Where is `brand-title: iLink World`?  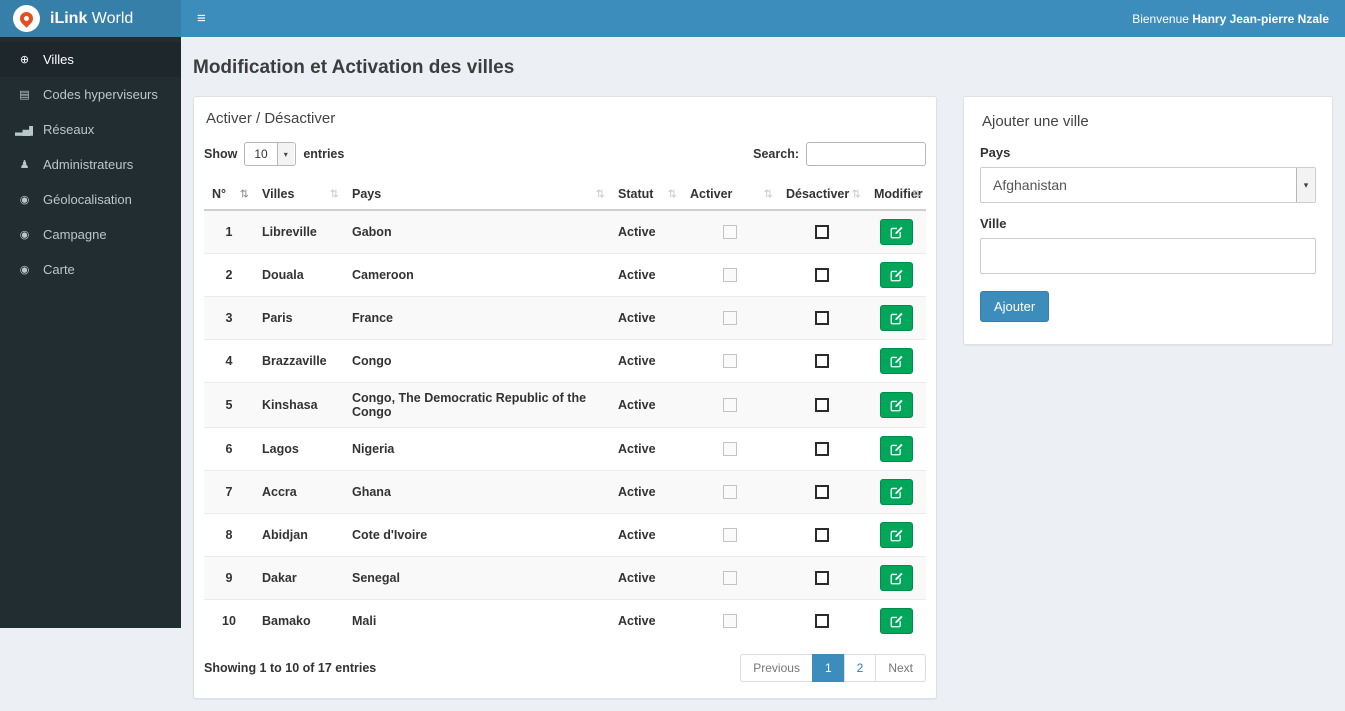 brand-title: iLink World is located at coordinates (91, 19).